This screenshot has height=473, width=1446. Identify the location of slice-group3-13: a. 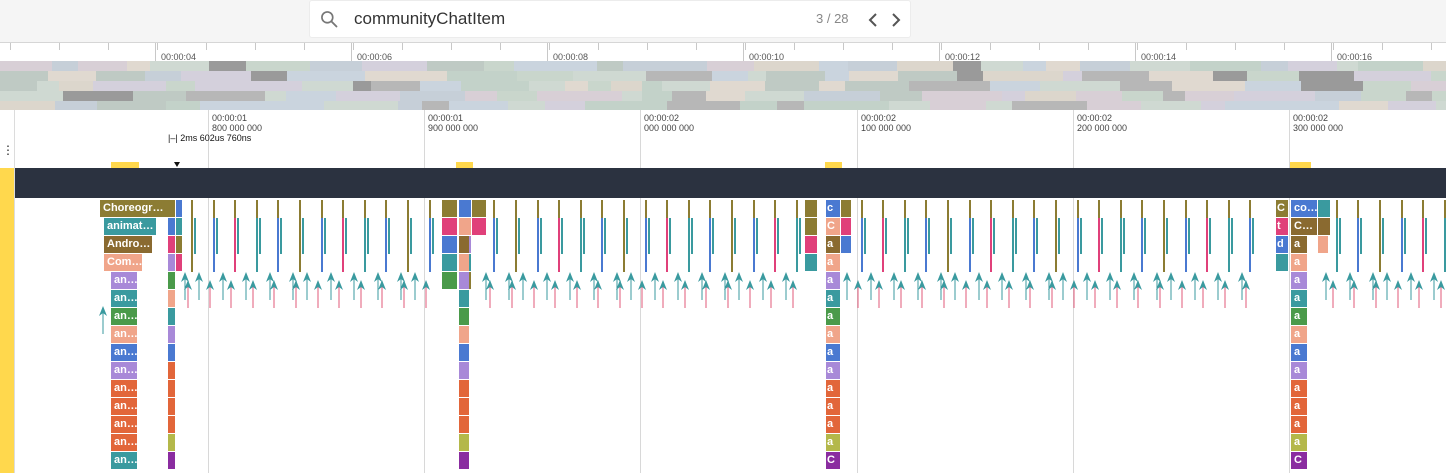
(833, 442).